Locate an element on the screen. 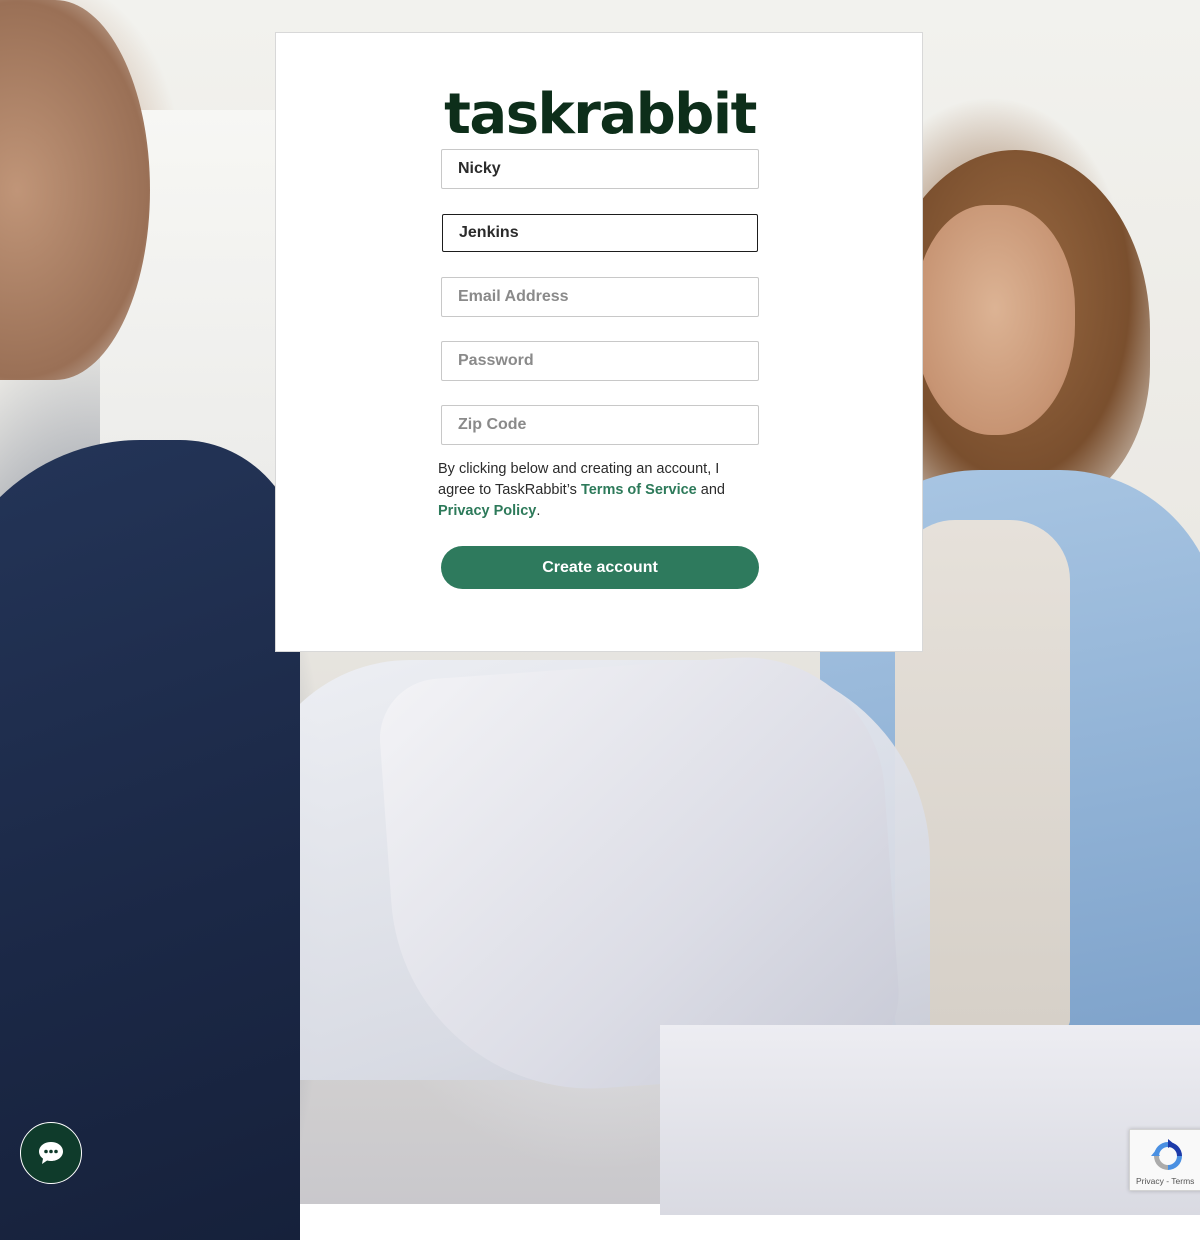 This screenshot has height=1240, width=1200. first-name-input is located at coordinates (600, 169).